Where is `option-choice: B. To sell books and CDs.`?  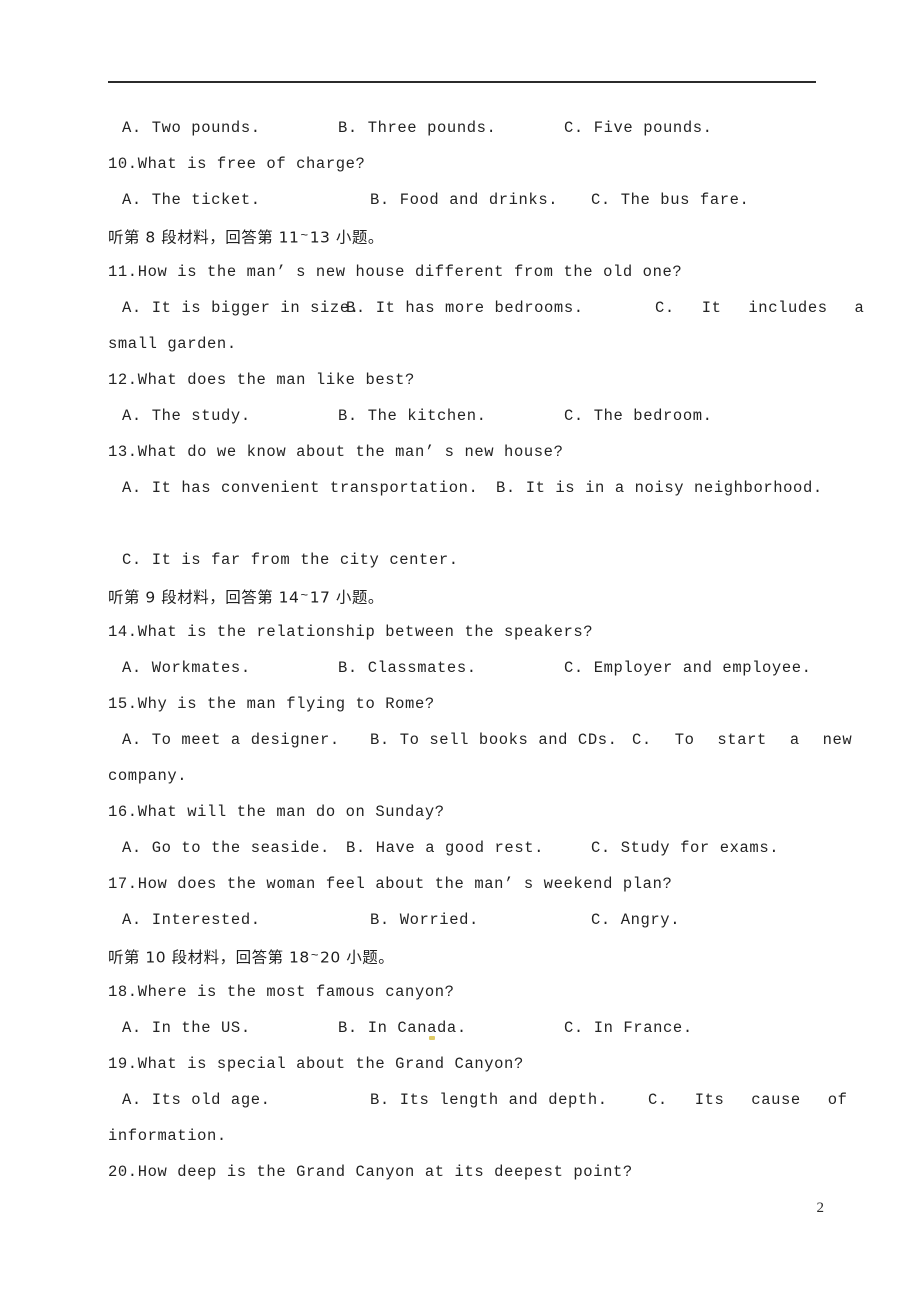
option-choice: B. To sell books and CDs. is located at coordinates (494, 740).